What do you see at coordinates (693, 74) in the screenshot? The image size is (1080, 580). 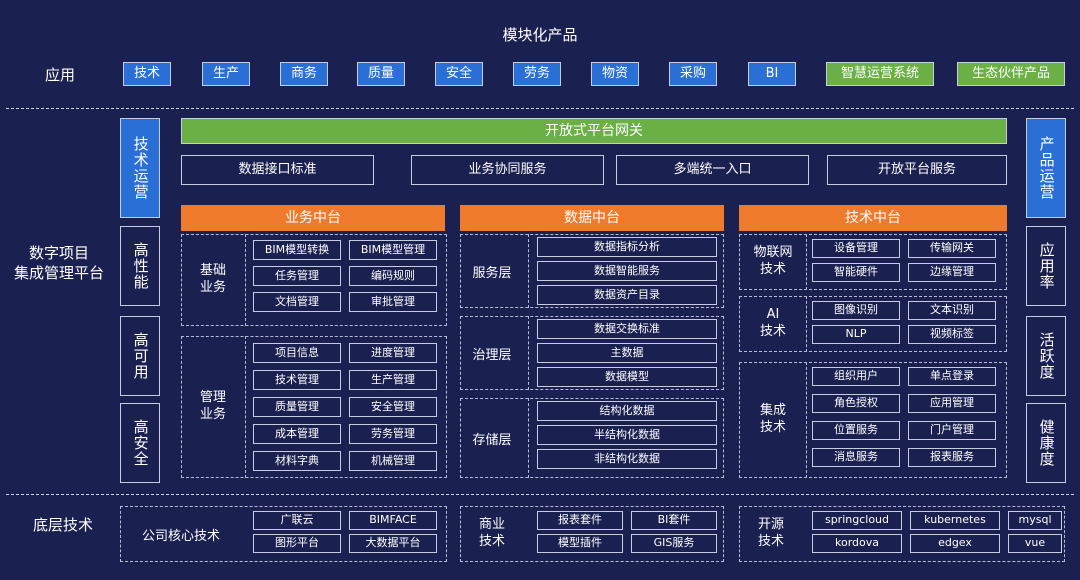 I see `app-item: 采购` at bounding box center [693, 74].